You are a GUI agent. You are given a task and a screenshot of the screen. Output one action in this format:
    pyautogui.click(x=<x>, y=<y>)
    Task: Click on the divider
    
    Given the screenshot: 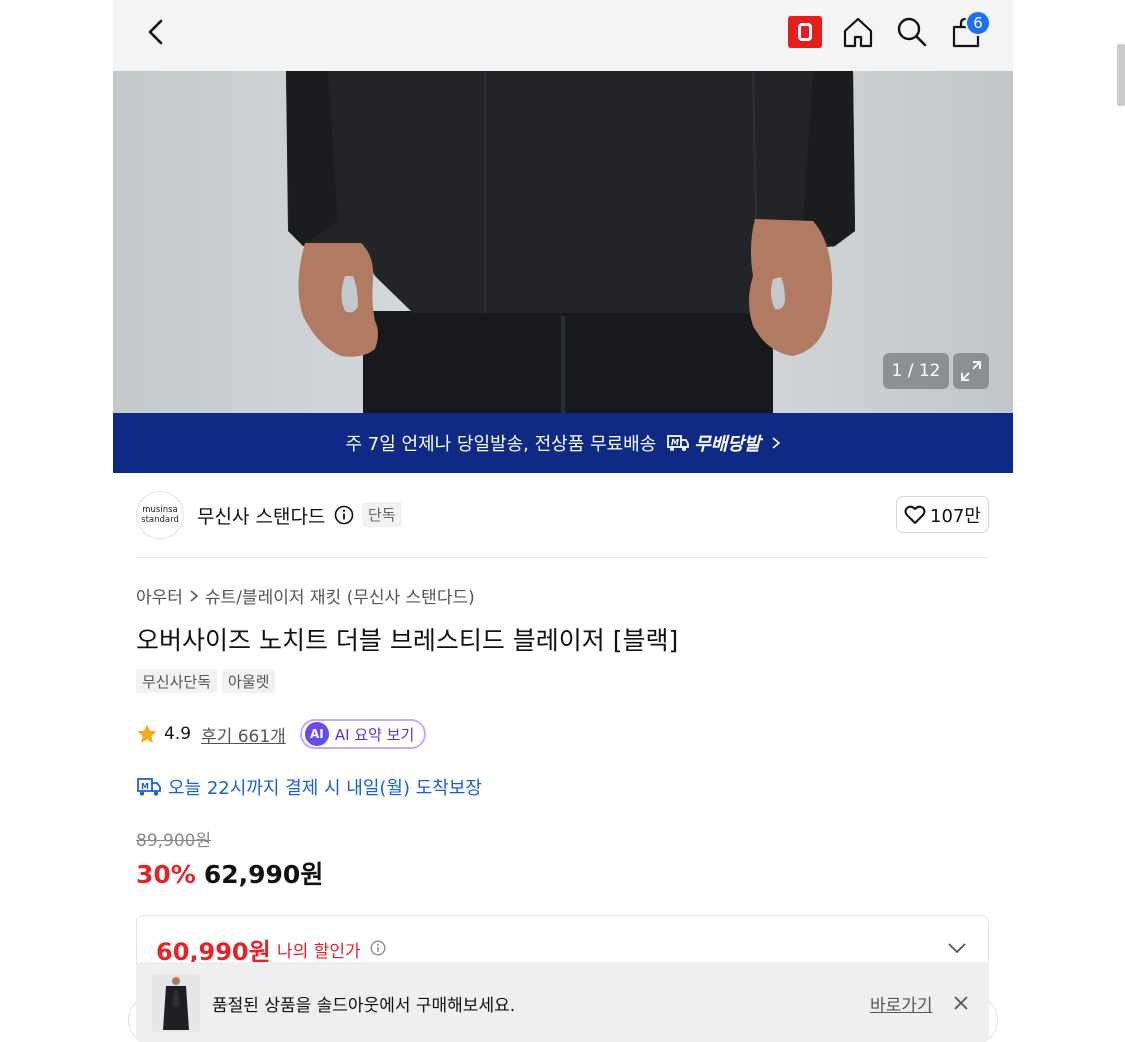 What is the action you would take?
    pyautogui.click(x=562, y=557)
    